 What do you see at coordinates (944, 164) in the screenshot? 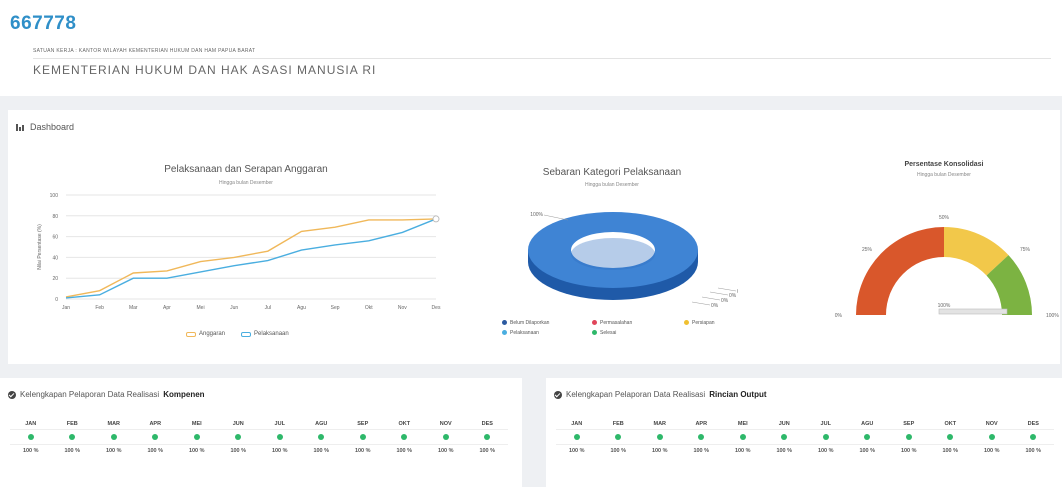
I see `gauge-title: Persentase Konsolidasi` at bounding box center [944, 164].